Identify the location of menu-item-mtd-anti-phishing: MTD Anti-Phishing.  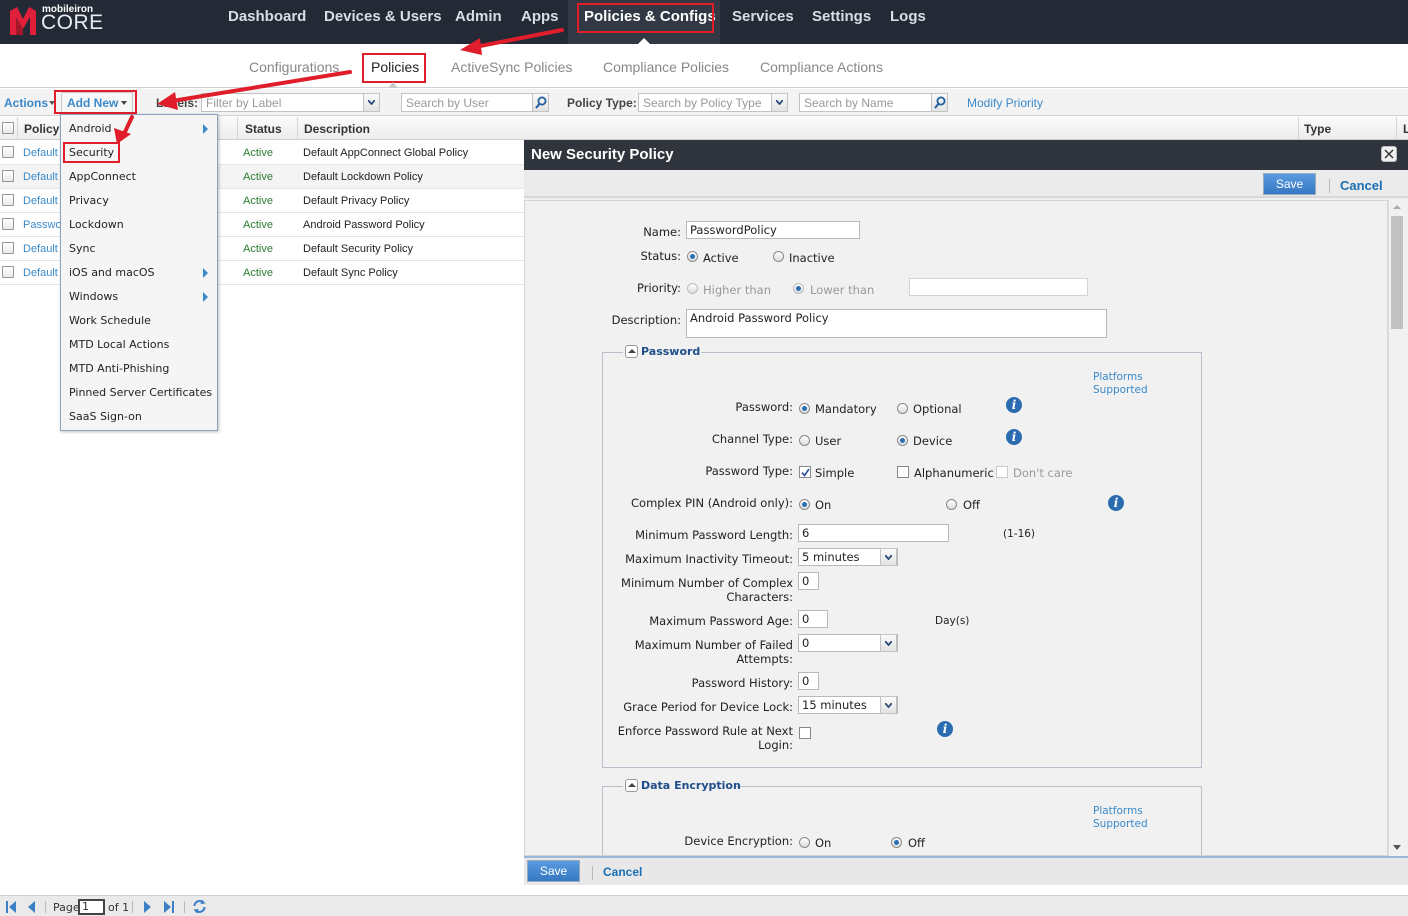
(119, 368).